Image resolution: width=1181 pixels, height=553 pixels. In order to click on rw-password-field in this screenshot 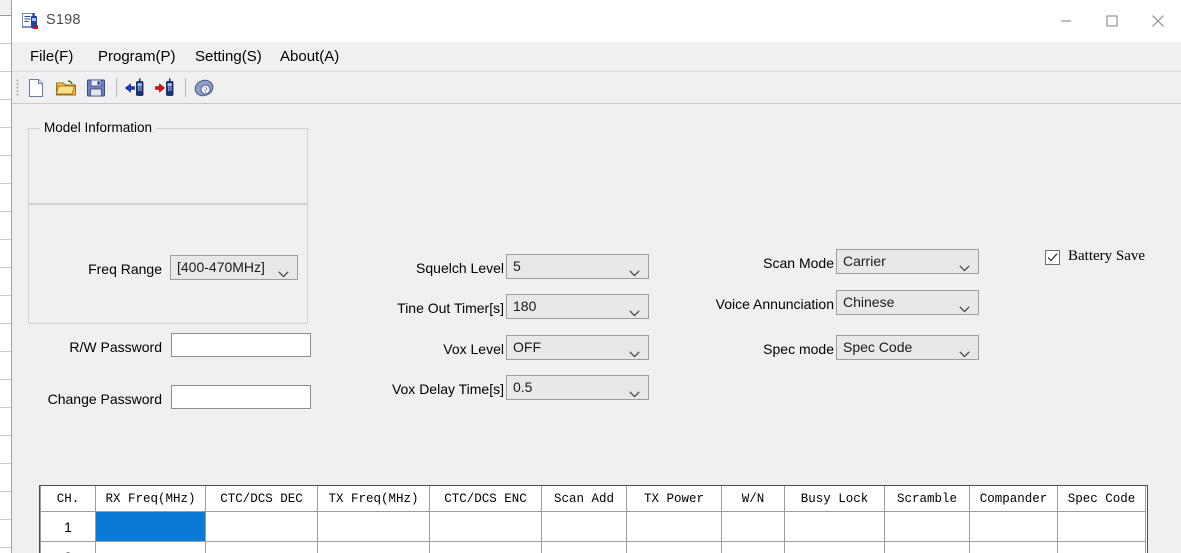, I will do `click(241, 345)`.